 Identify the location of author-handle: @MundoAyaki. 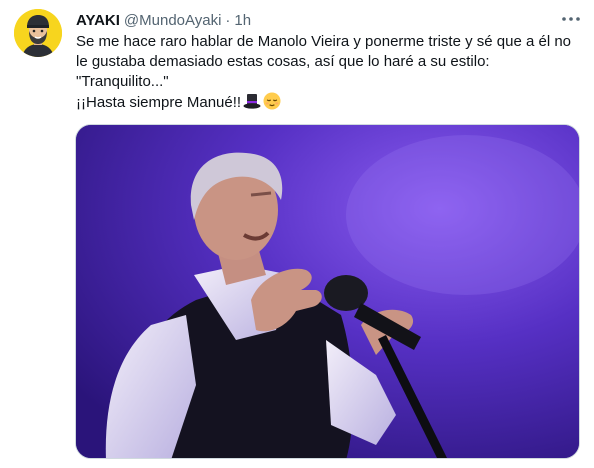
(173, 20).